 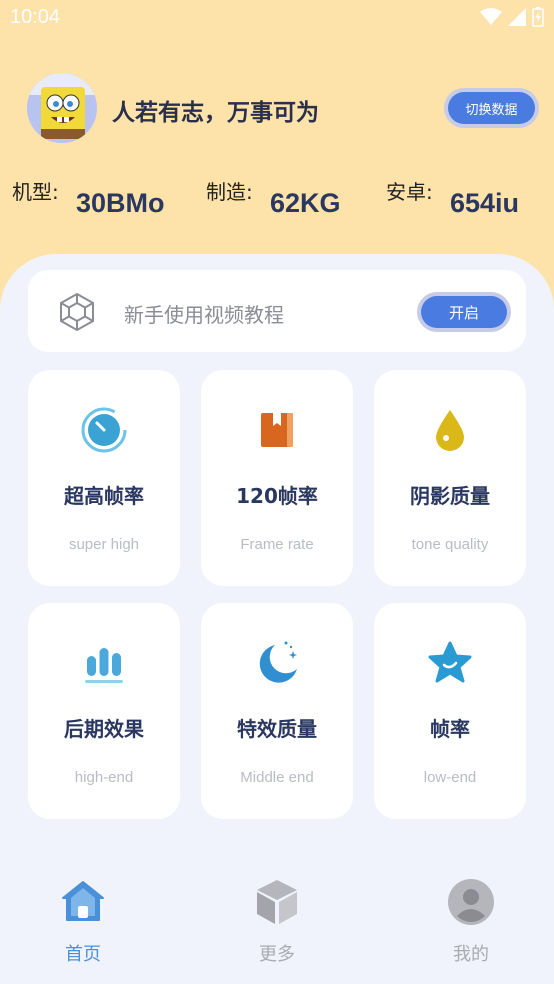 I want to click on spec-android-label: 安卓:, so click(x=409, y=192).